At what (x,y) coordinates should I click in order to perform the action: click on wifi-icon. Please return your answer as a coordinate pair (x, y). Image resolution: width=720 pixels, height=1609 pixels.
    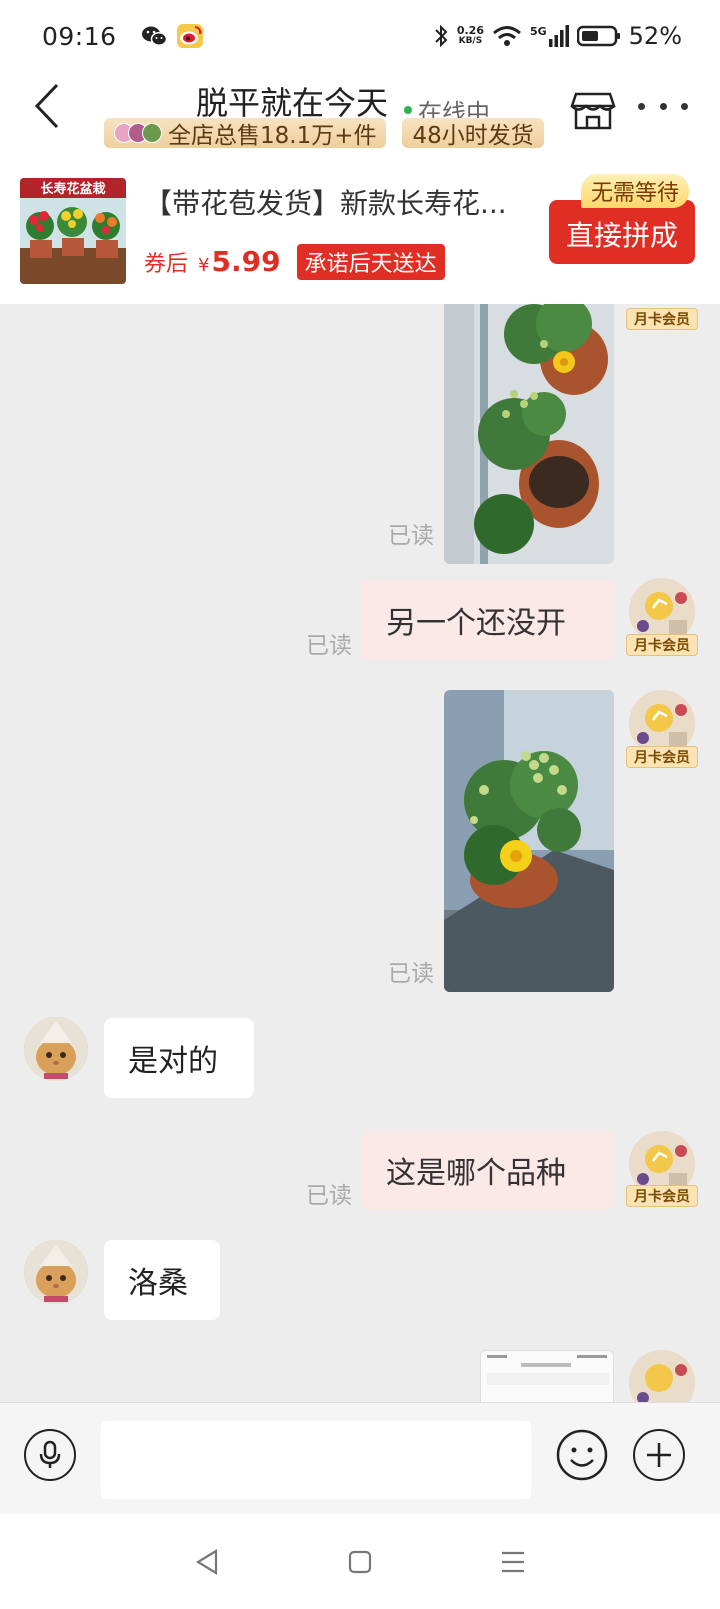
    Looking at the image, I should click on (507, 36).